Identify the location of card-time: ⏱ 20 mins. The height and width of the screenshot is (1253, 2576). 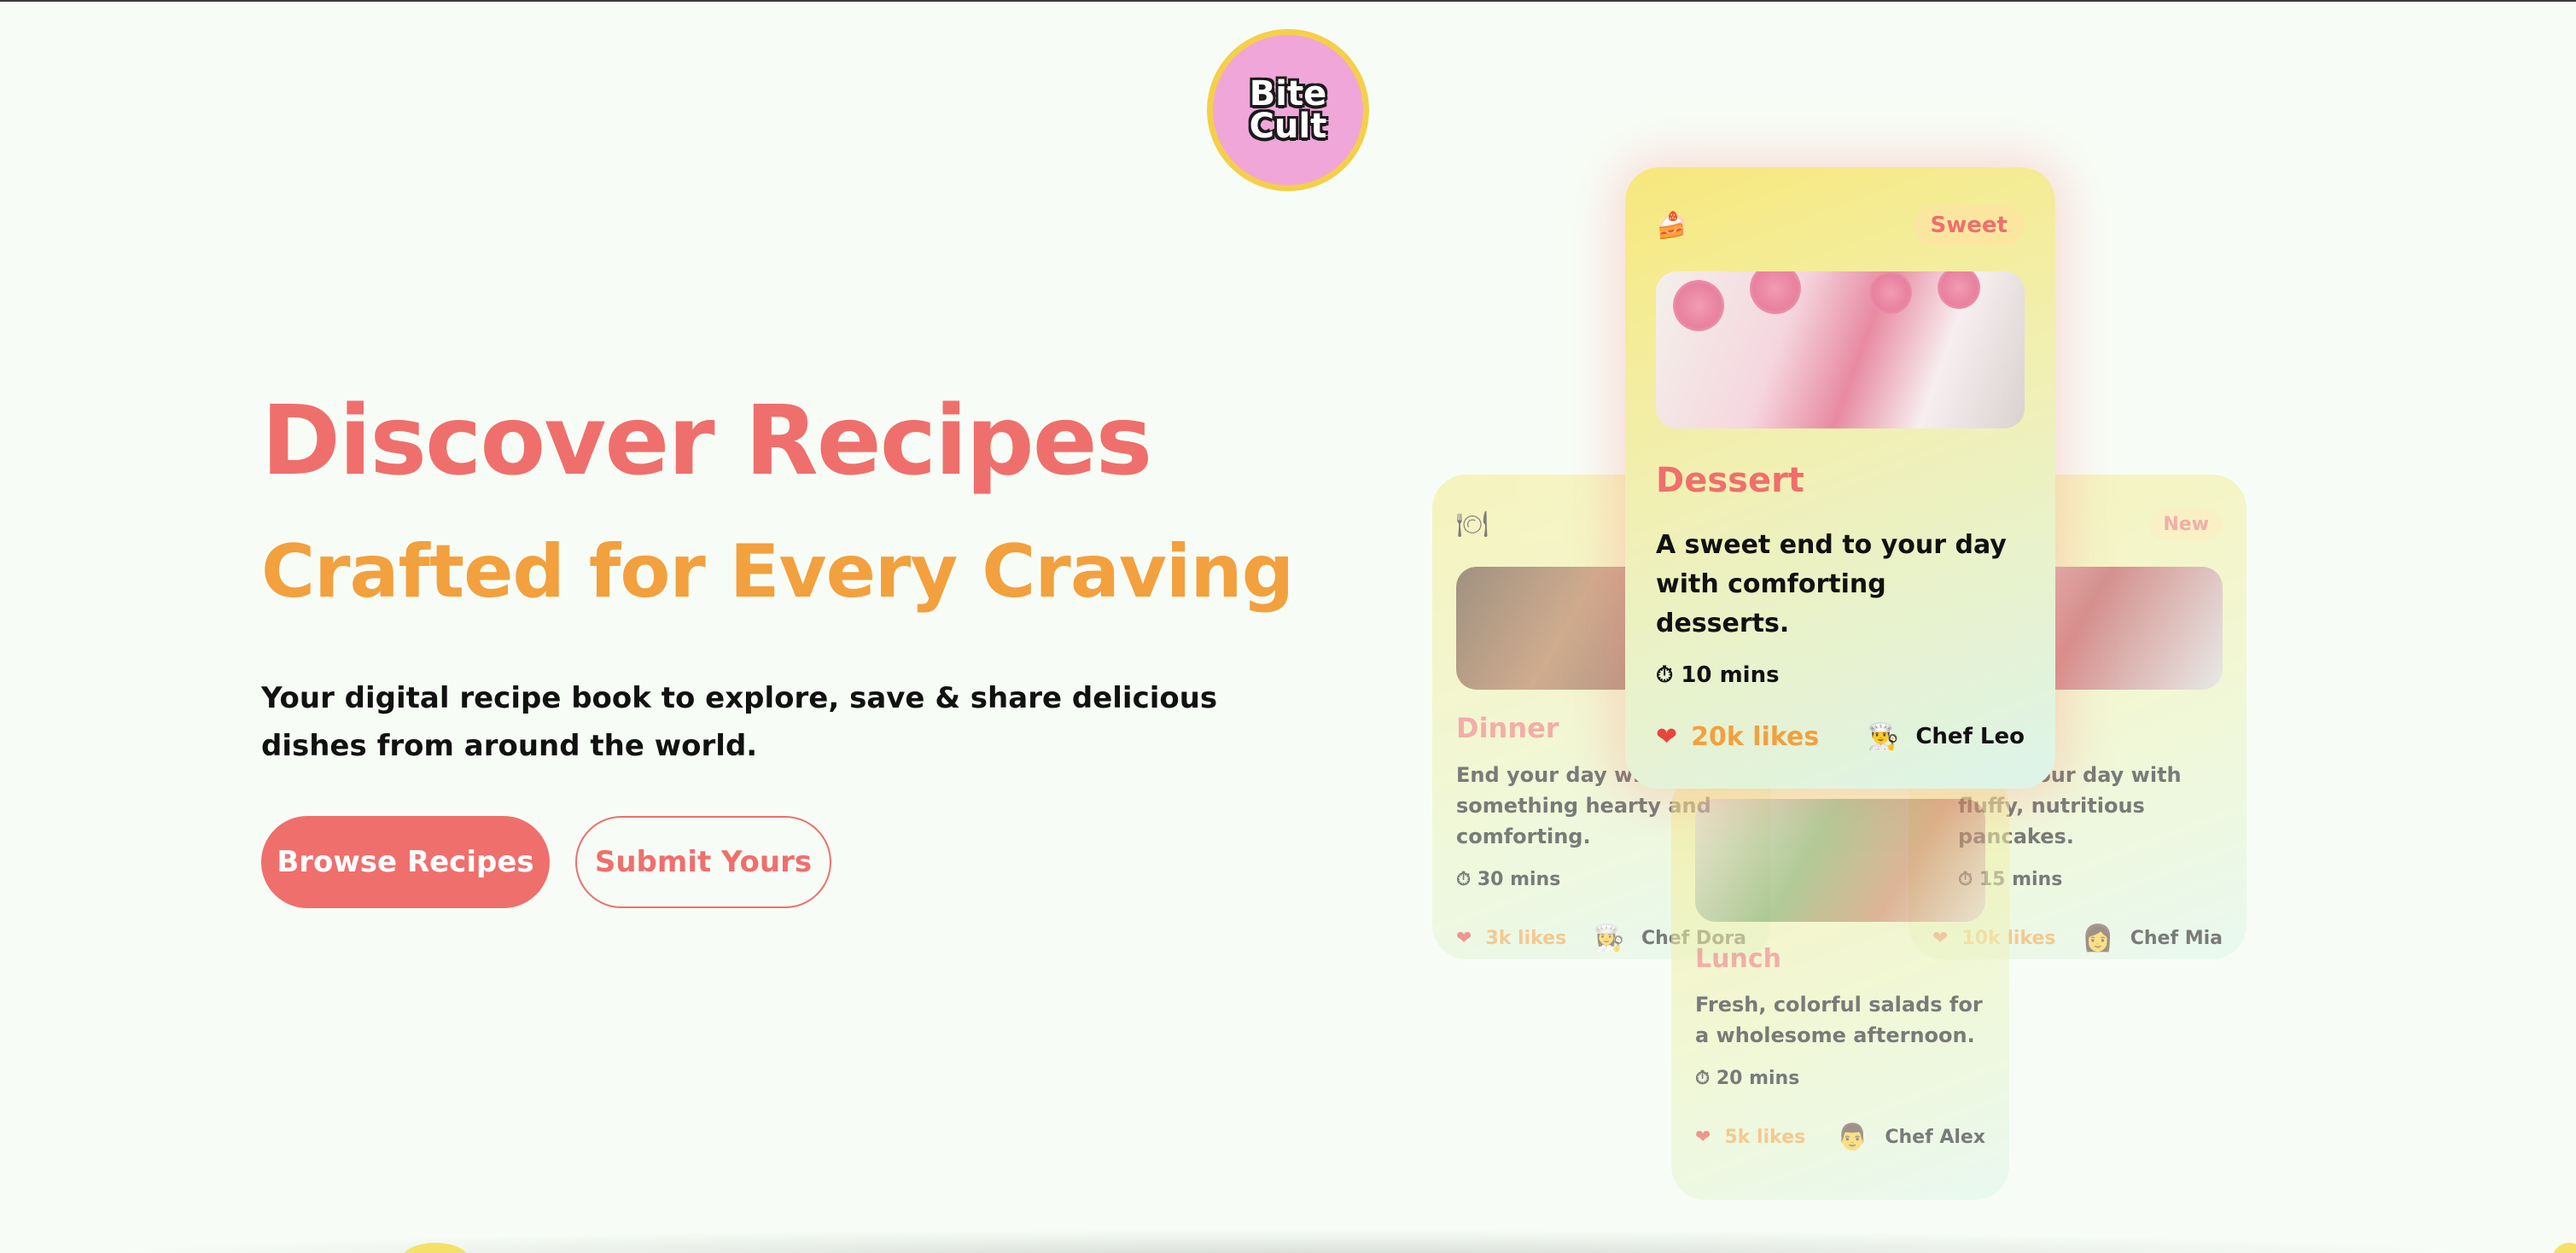
(1747, 1078).